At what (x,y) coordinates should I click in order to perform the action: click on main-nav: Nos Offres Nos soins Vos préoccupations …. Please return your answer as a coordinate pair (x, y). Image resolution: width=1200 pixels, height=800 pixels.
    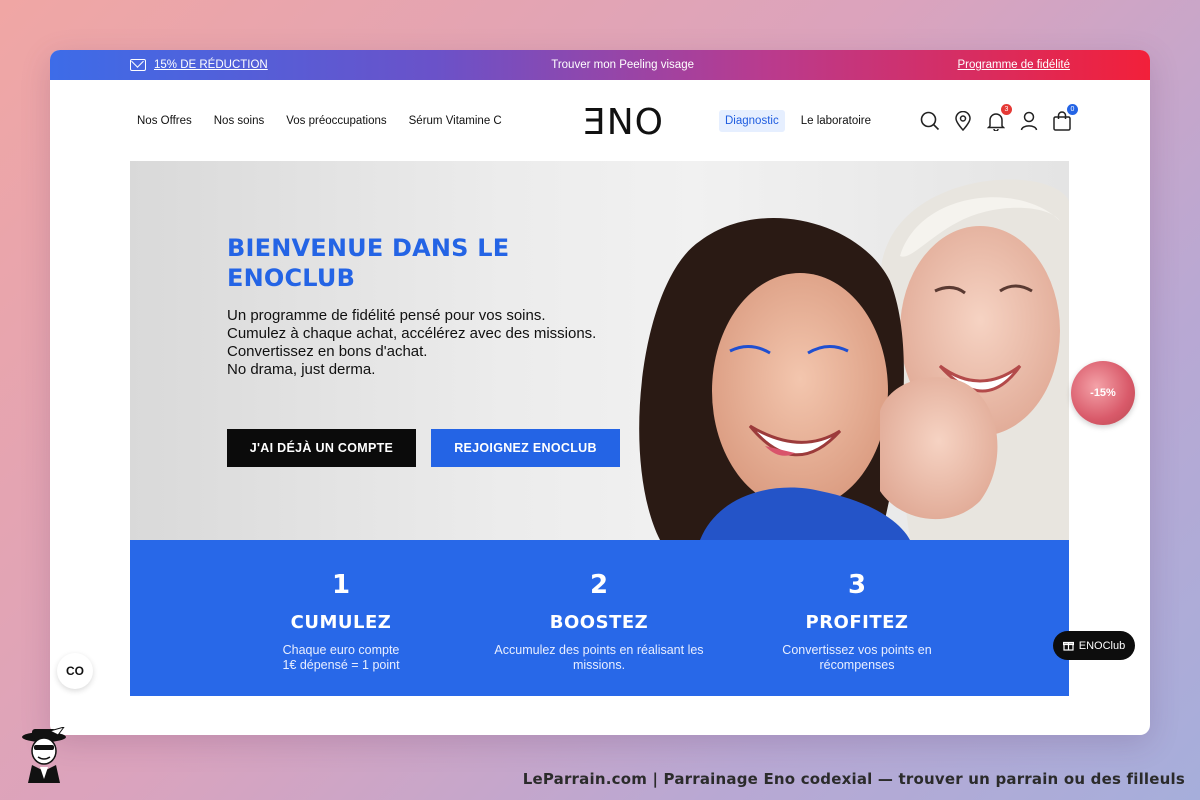
    Looking at the image, I should click on (600, 120).